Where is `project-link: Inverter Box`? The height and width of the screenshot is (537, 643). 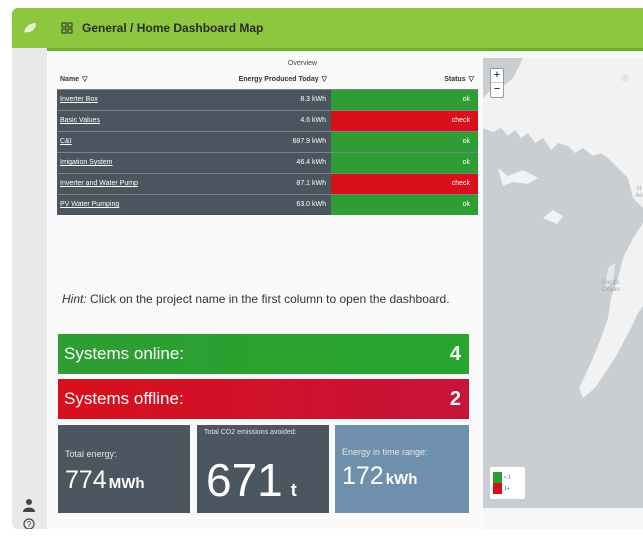
project-link: Inverter Box is located at coordinates (120, 99).